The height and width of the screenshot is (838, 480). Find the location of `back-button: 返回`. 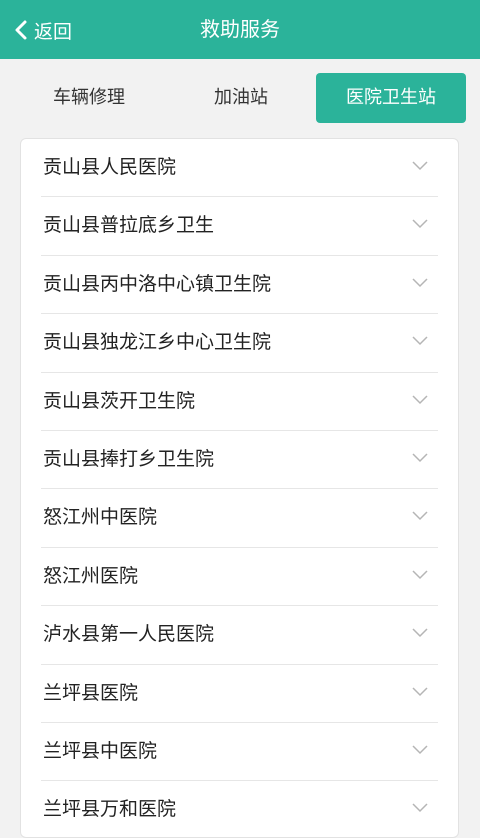

back-button: 返回 is located at coordinates (42, 30).